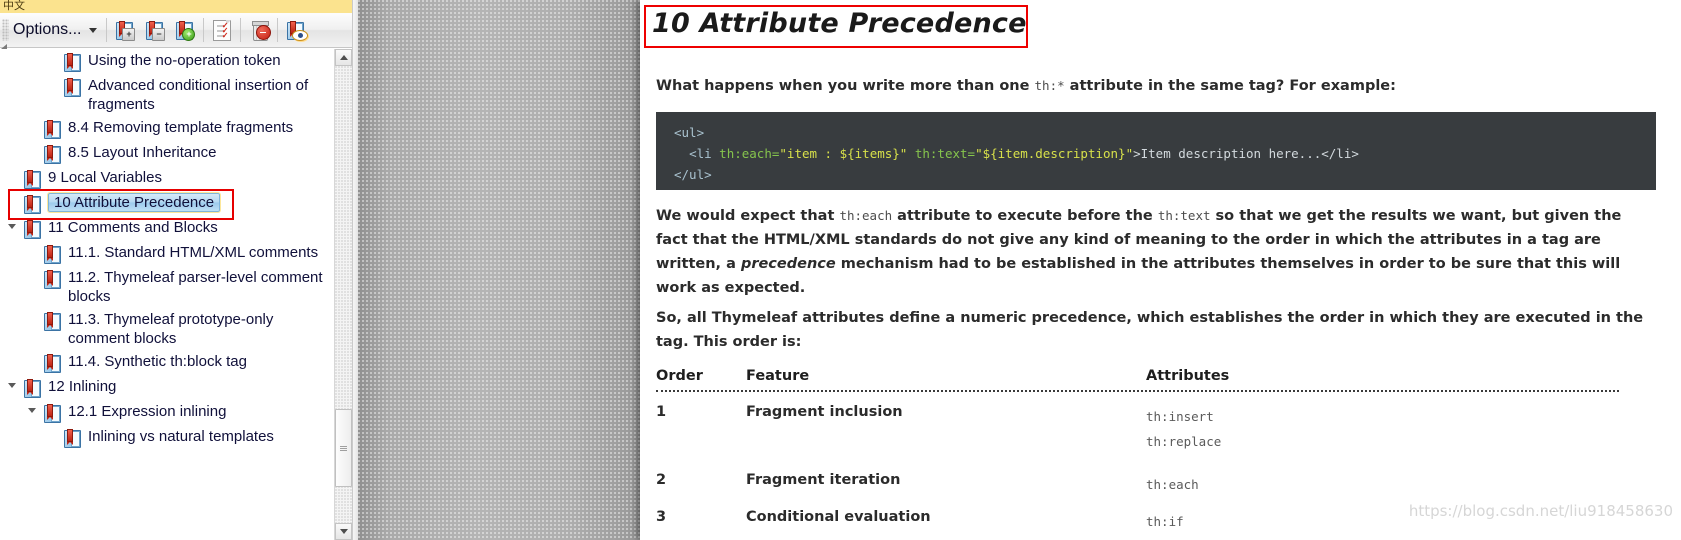 This screenshot has height=540, width=1681. I want to click on tree-item-3: 8.5 Layout Inheritance, so click(167, 153).